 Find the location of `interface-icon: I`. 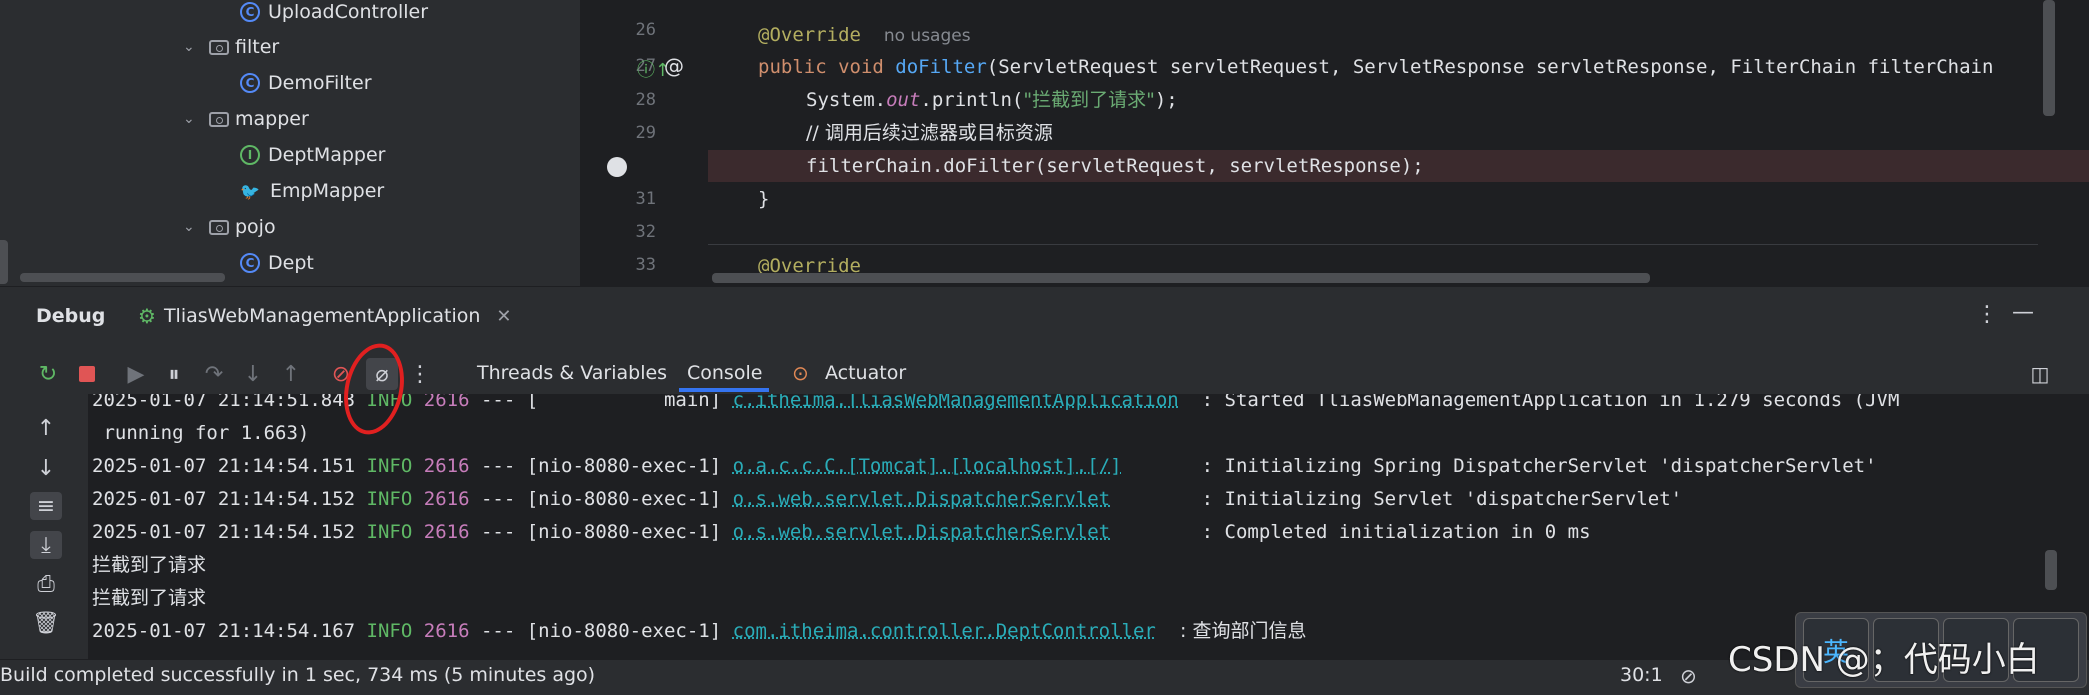

interface-icon: I is located at coordinates (250, 155).